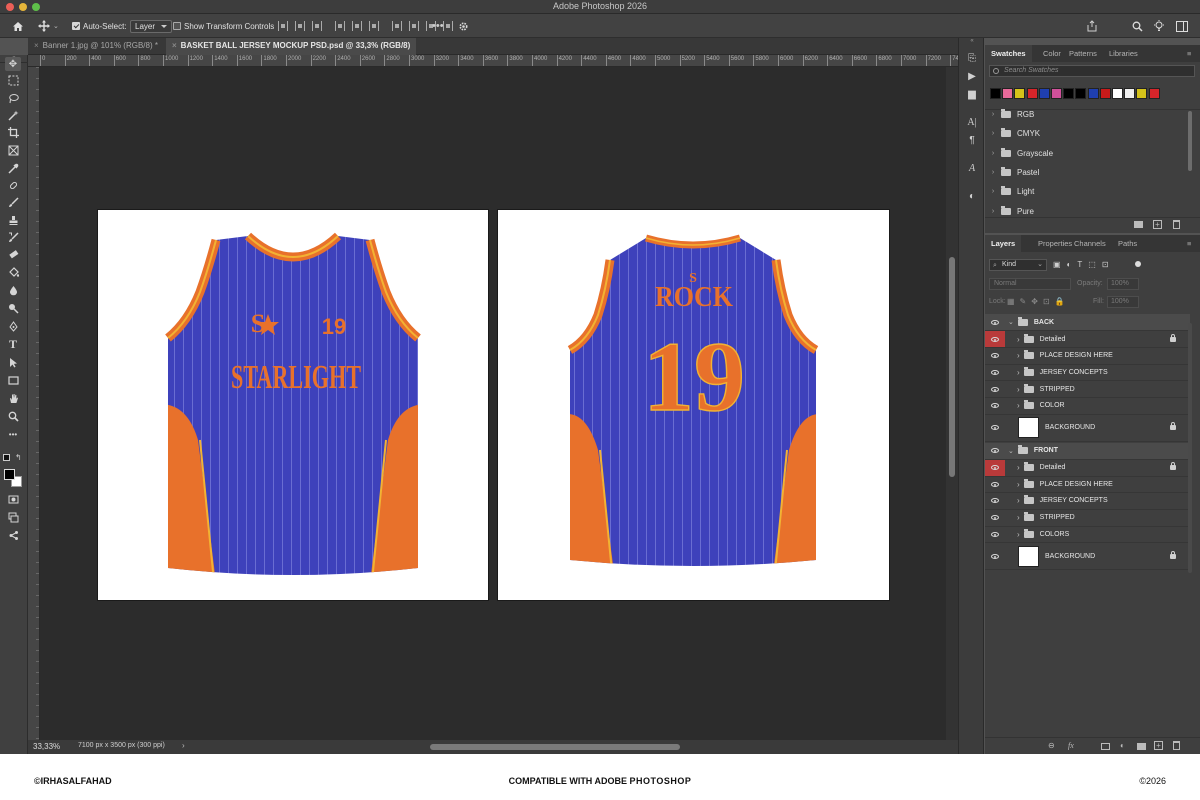 This screenshot has width=1200, height=800. I want to click on adjustment-layer-icon: ◐, so click(1122, 745).